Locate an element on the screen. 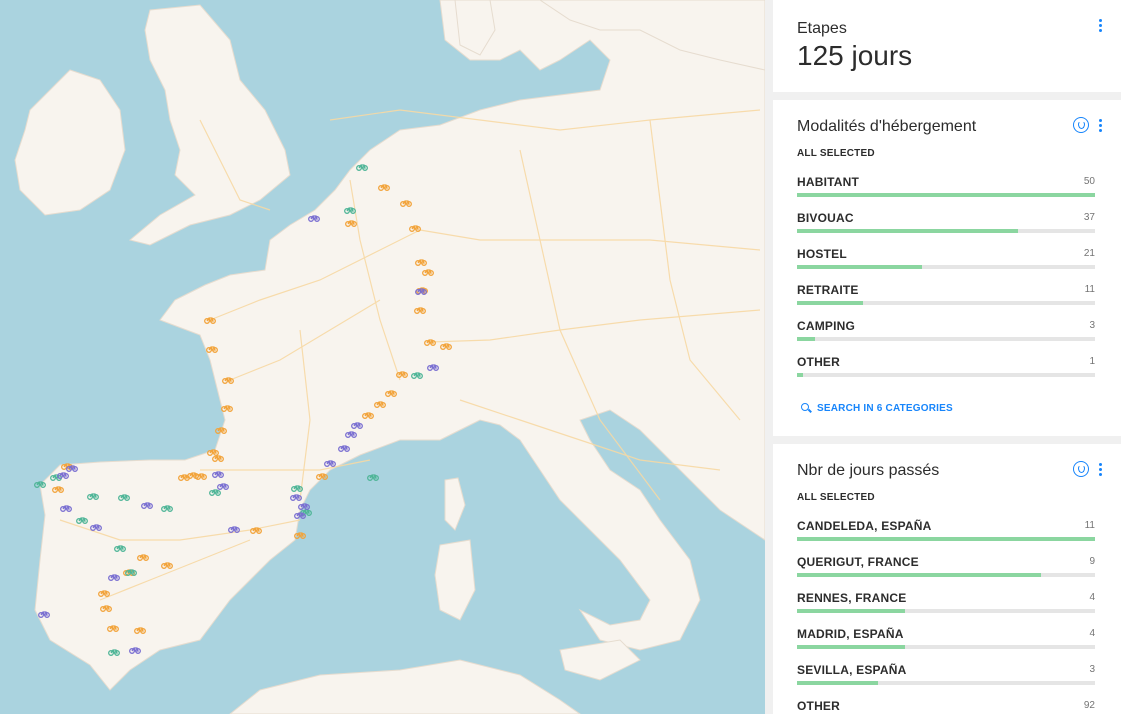 This screenshot has height=714, width=1121. category-row: CAMPING 3 is located at coordinates (946, 337).